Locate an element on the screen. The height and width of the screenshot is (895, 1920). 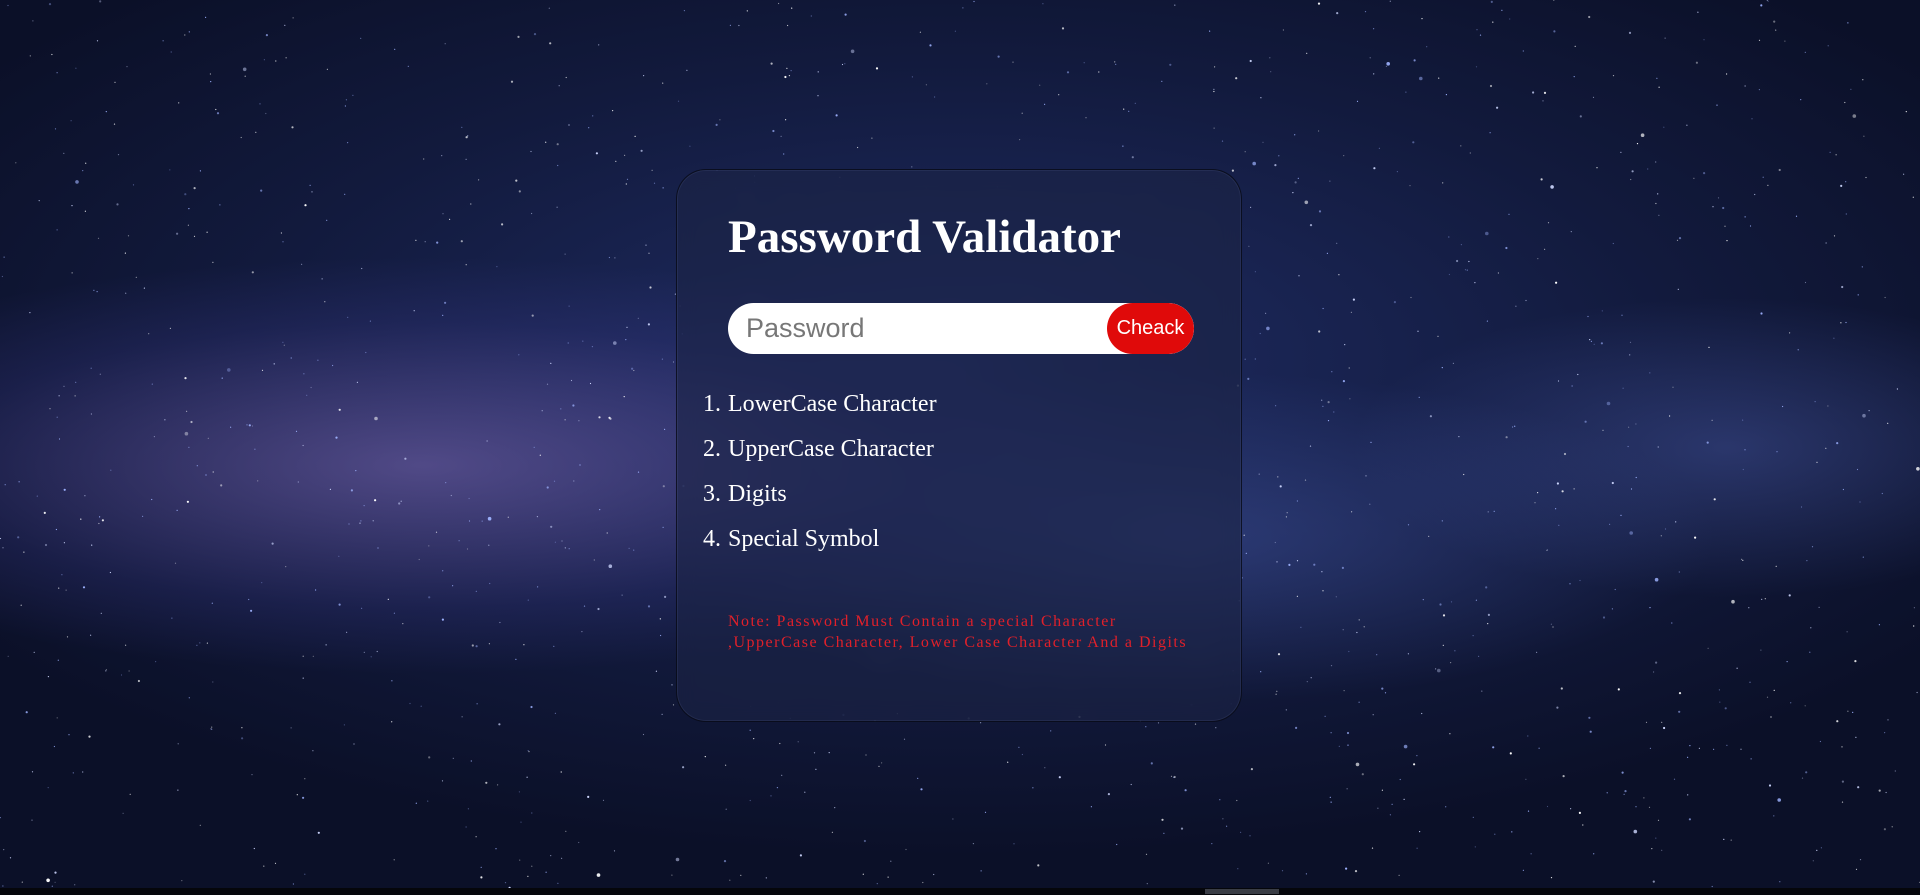
rule-item-lowercase: 1. LowerCase Character is located at coordinates (820, 404).